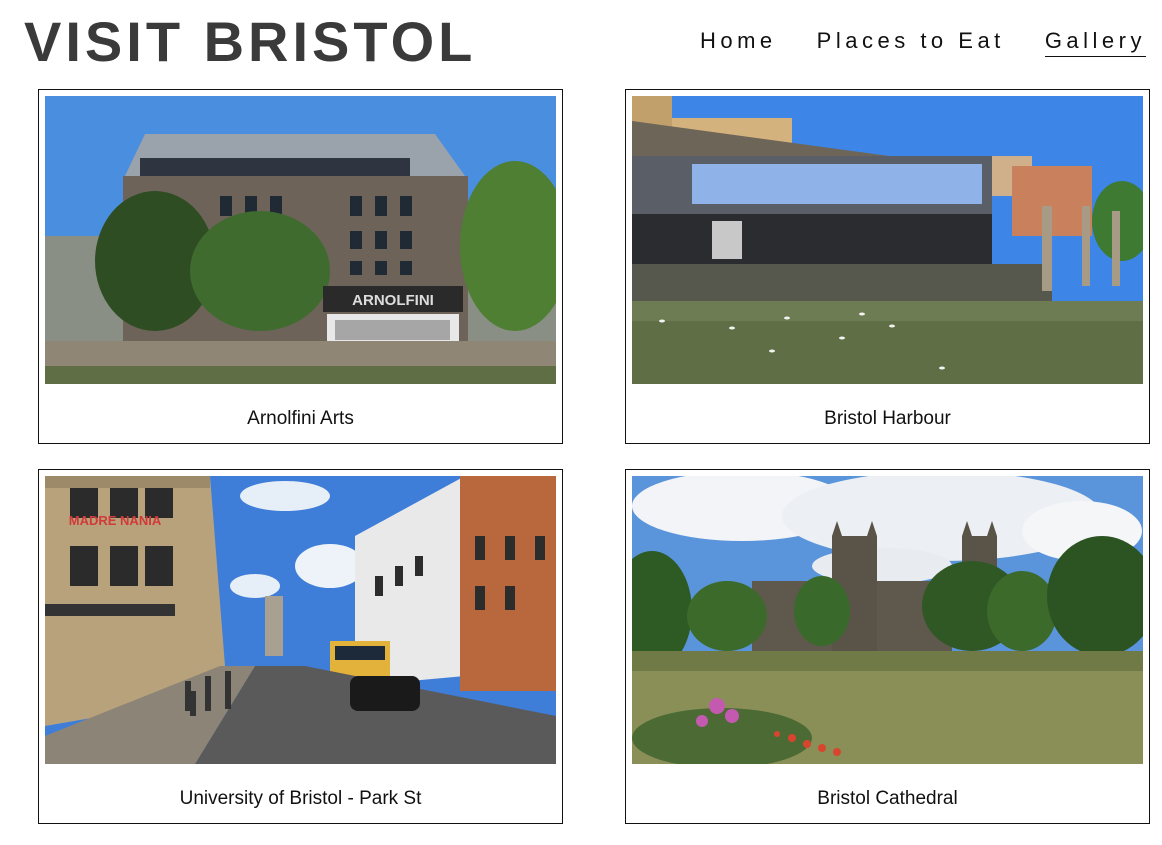  Describe the element at coordinates (887, 620) in the screenshot. I see `cathedral-photo` at that location.